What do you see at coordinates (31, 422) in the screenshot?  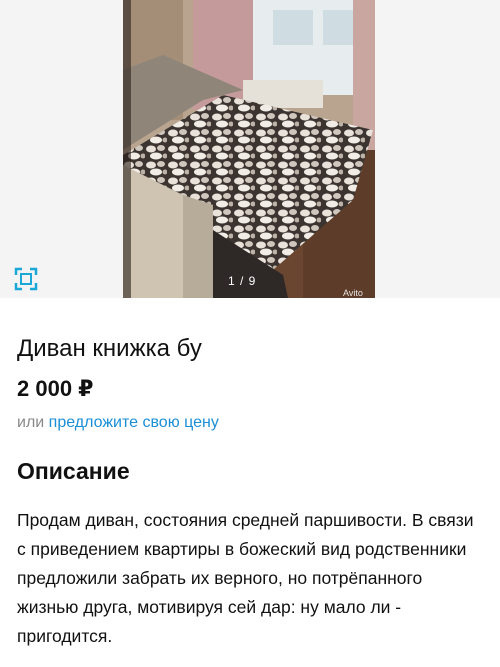 I see `offer-prefix: или` at bounding box center [31, 422].